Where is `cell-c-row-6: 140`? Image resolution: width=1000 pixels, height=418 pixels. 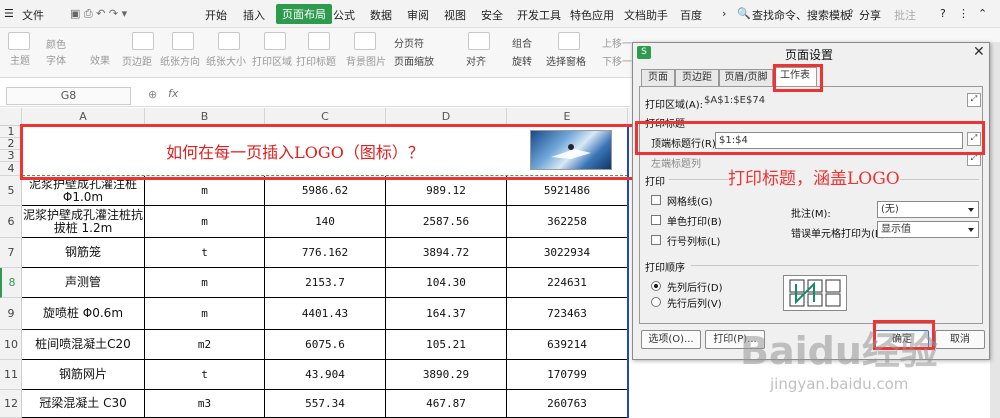 cell-c-row-6: 140 is located at coordinates (325, 222).